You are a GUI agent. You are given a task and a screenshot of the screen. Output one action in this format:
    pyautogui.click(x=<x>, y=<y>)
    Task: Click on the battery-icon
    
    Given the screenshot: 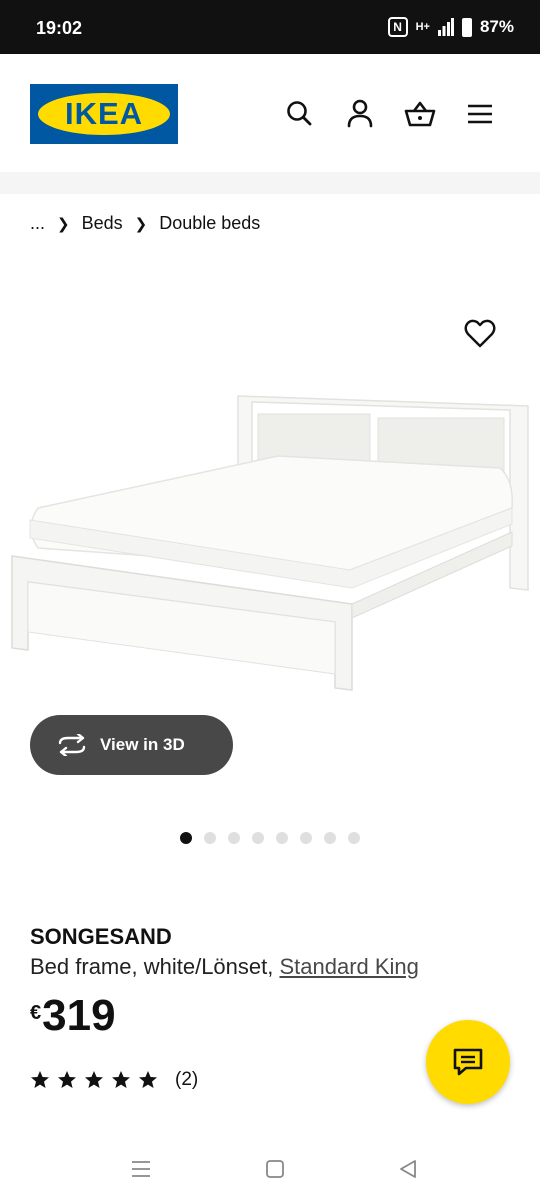 What is the action you would take?
    pyautogui.click(x=466, y=27)
    